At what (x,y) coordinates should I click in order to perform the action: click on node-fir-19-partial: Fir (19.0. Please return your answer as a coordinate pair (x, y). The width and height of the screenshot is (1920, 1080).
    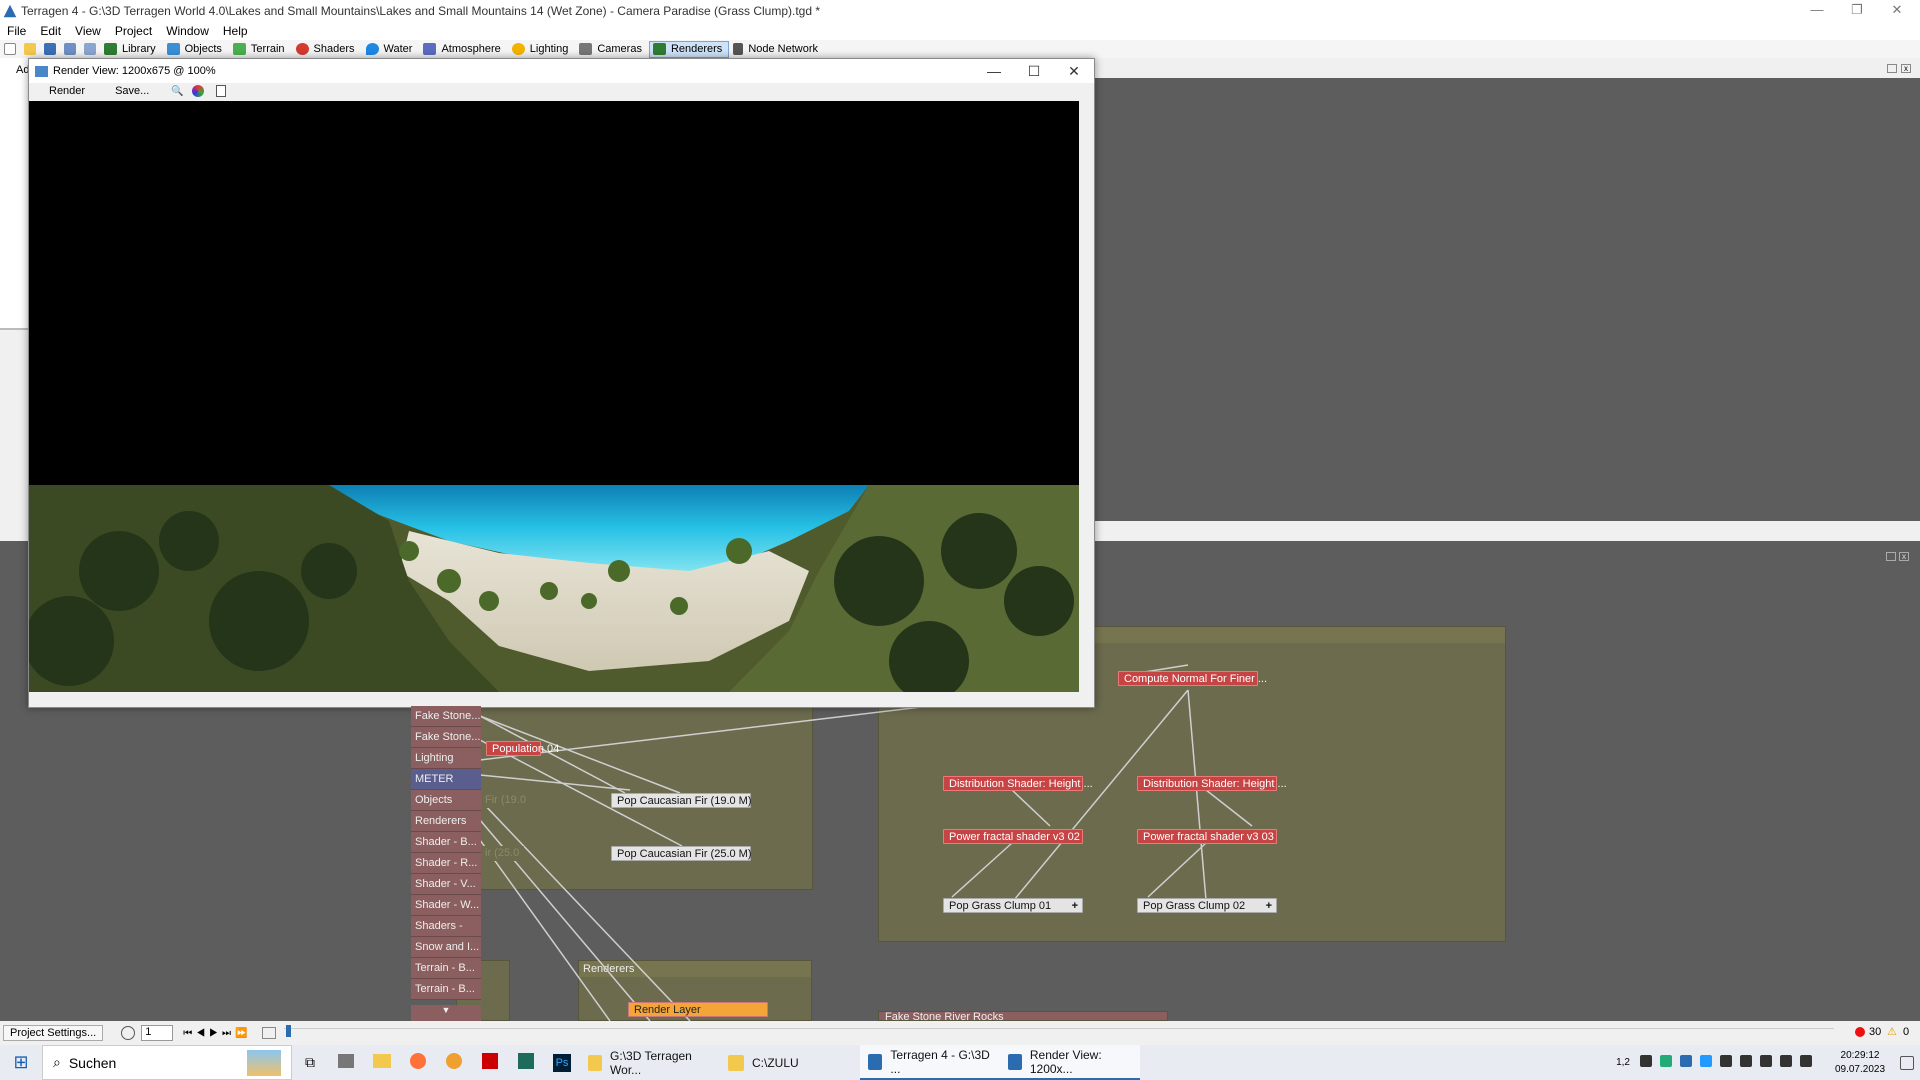
    Looking at the image, I should click on (505, 800).